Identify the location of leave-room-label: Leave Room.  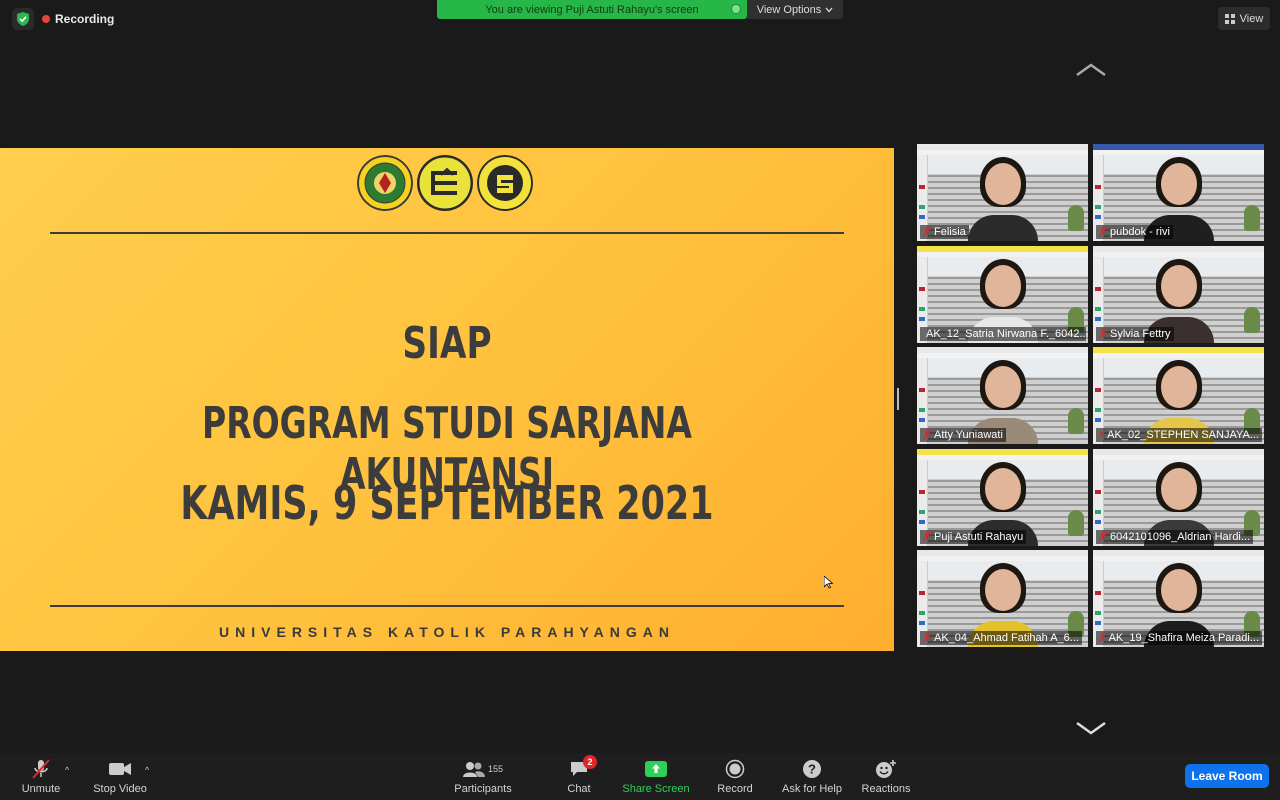
(1227, 776).